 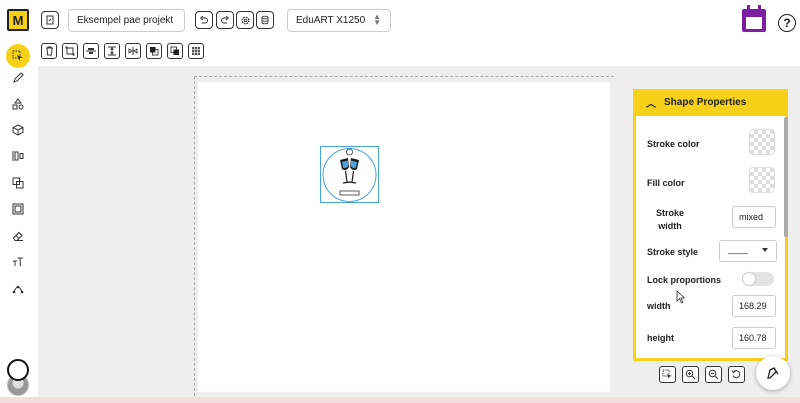 I want to click on document-icon, so click(x=50, y=20).